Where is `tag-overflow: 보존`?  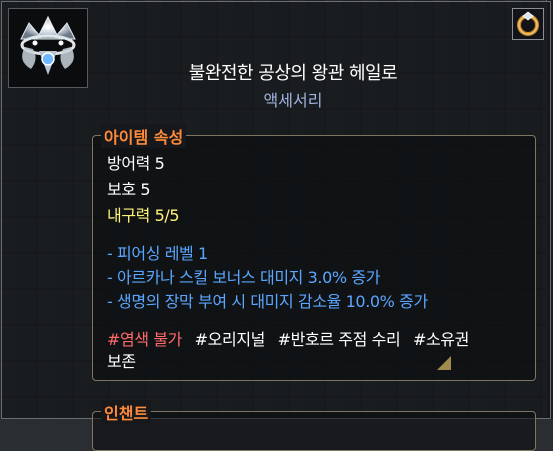
tag-overflow: 보존 is located at coordinates (121, 361).